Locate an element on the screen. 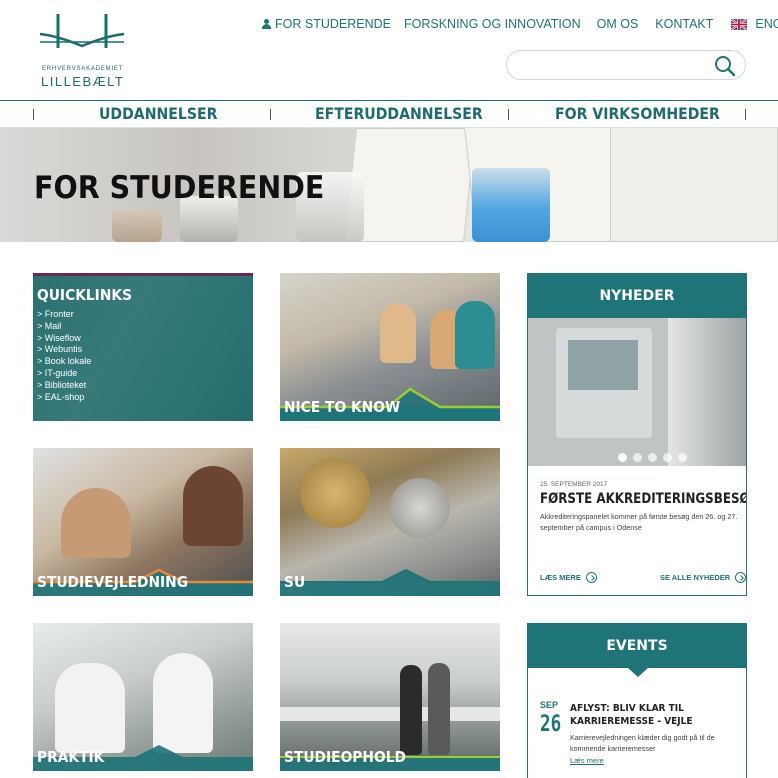 The image size is (778, 778). su-tile: SU is located at coordinates (390, 522).